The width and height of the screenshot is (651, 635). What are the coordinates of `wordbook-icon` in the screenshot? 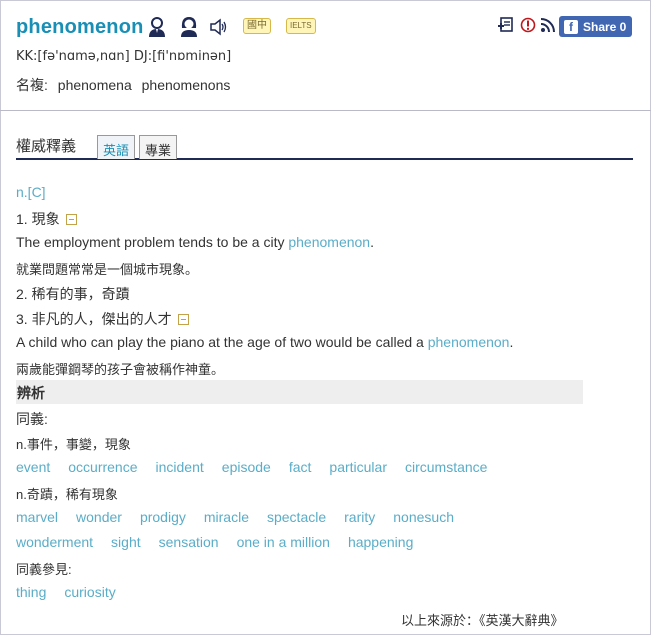 It's located at (506, 25).